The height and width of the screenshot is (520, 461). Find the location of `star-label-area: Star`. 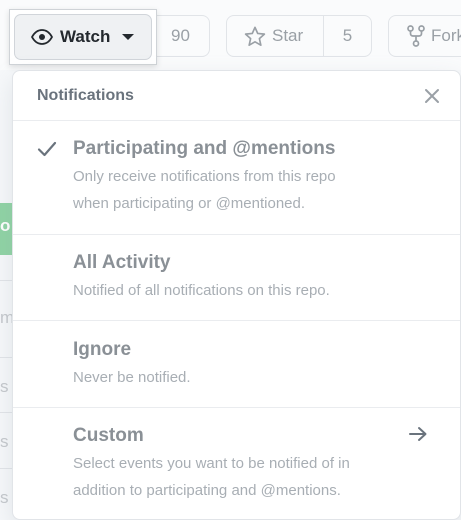

star-label-area: Star is located at coordinates (275, 36).